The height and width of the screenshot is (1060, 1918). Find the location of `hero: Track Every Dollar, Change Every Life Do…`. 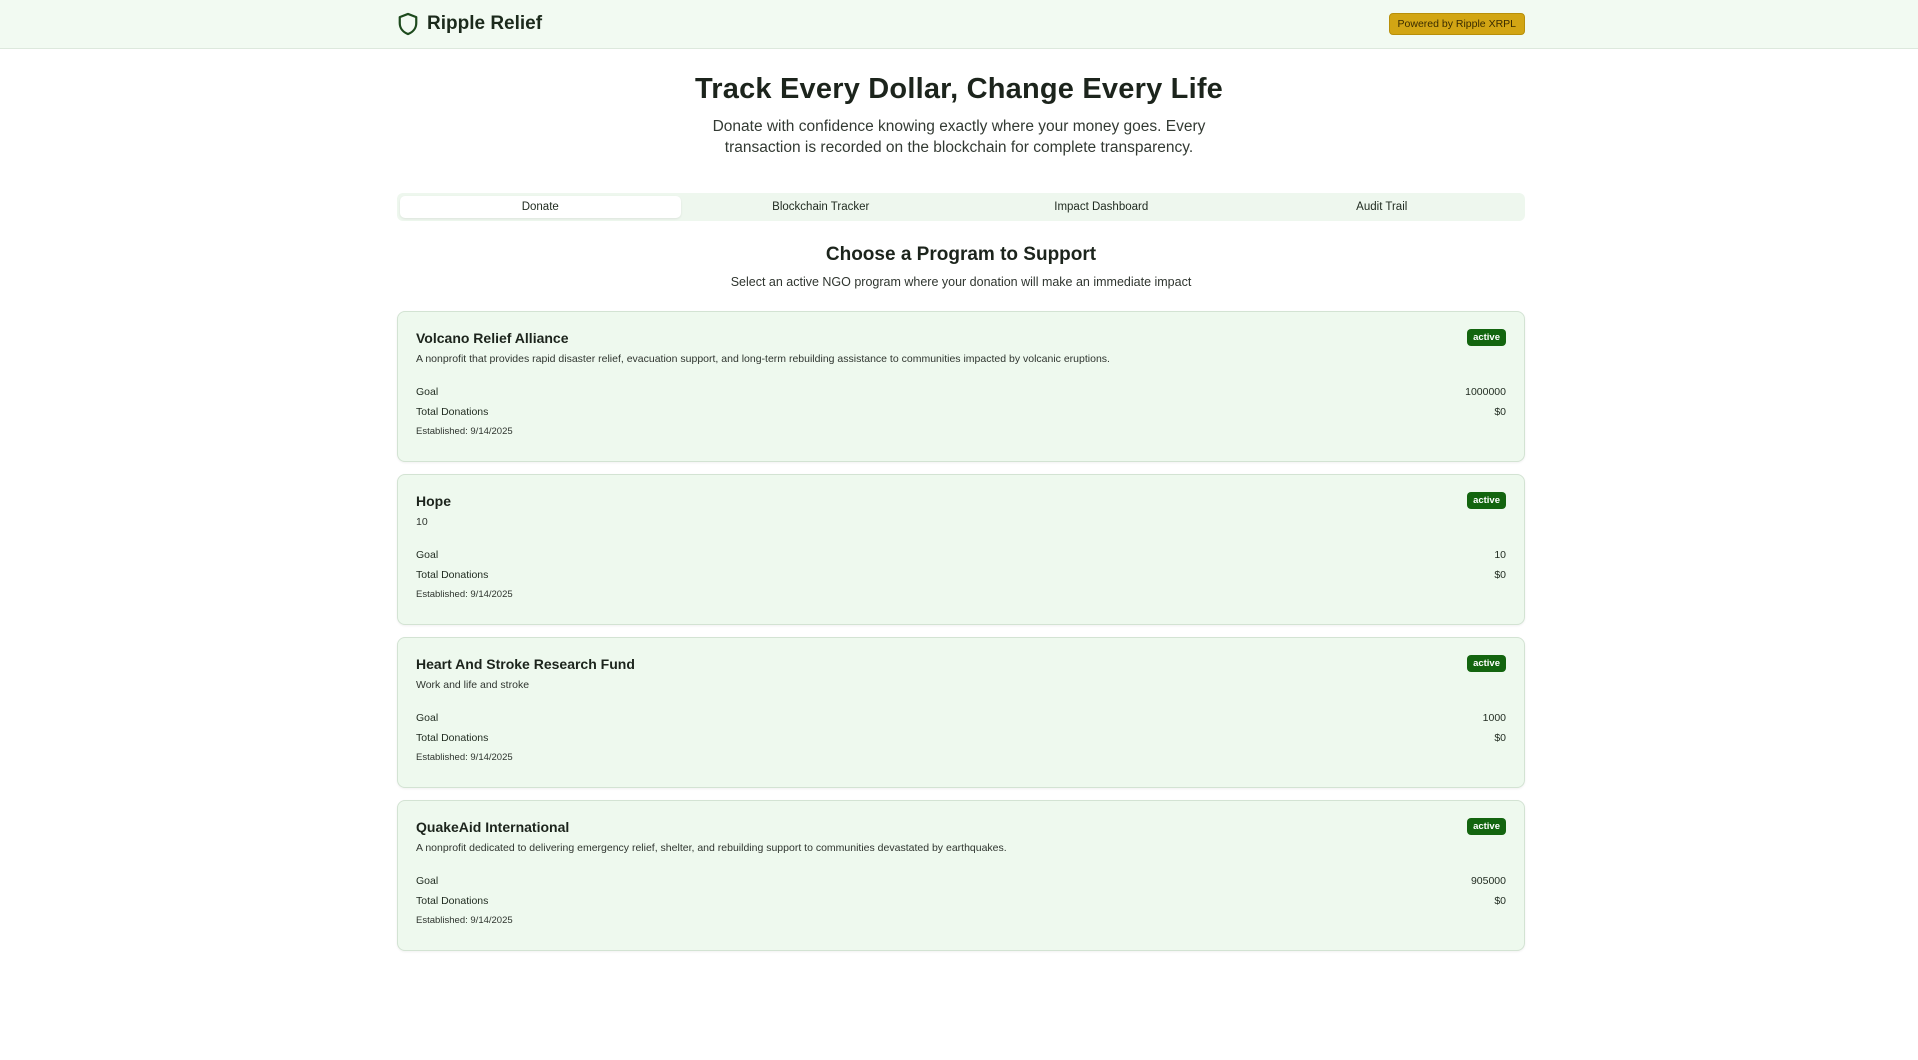

hero: Track Every Dollar, Change Every Life Do… is located at coordinates (959, 115).